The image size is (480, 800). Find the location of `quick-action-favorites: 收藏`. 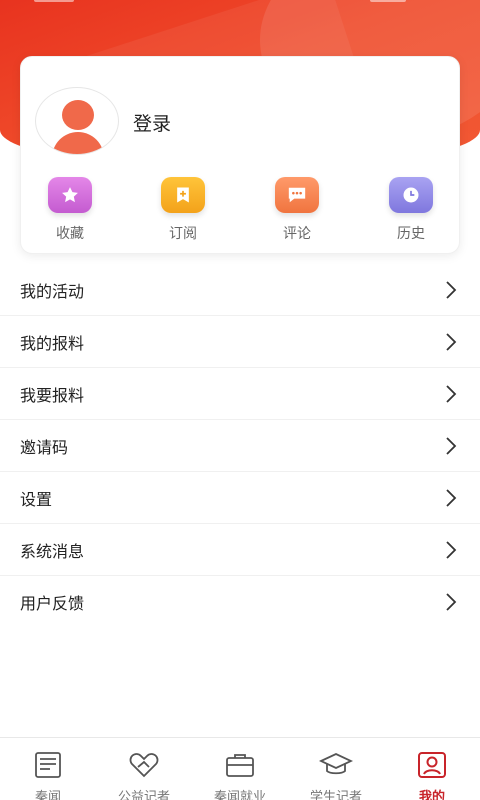

quick-action-favorites: 收藏 is located at coordinates (70, 210).